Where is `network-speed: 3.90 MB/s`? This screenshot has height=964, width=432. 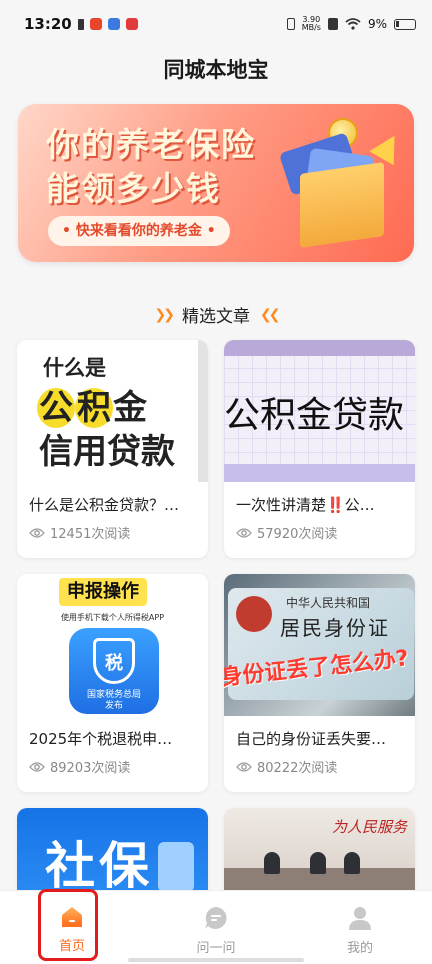 network-speed: 3.90 MB/s is located at coordinates (311, 23).